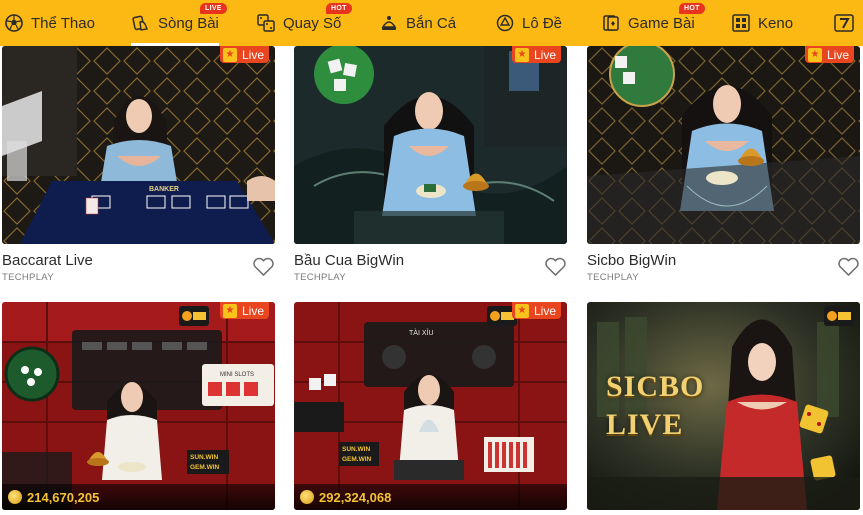  I want to click on slot-seven-icon, so click(844, 23).